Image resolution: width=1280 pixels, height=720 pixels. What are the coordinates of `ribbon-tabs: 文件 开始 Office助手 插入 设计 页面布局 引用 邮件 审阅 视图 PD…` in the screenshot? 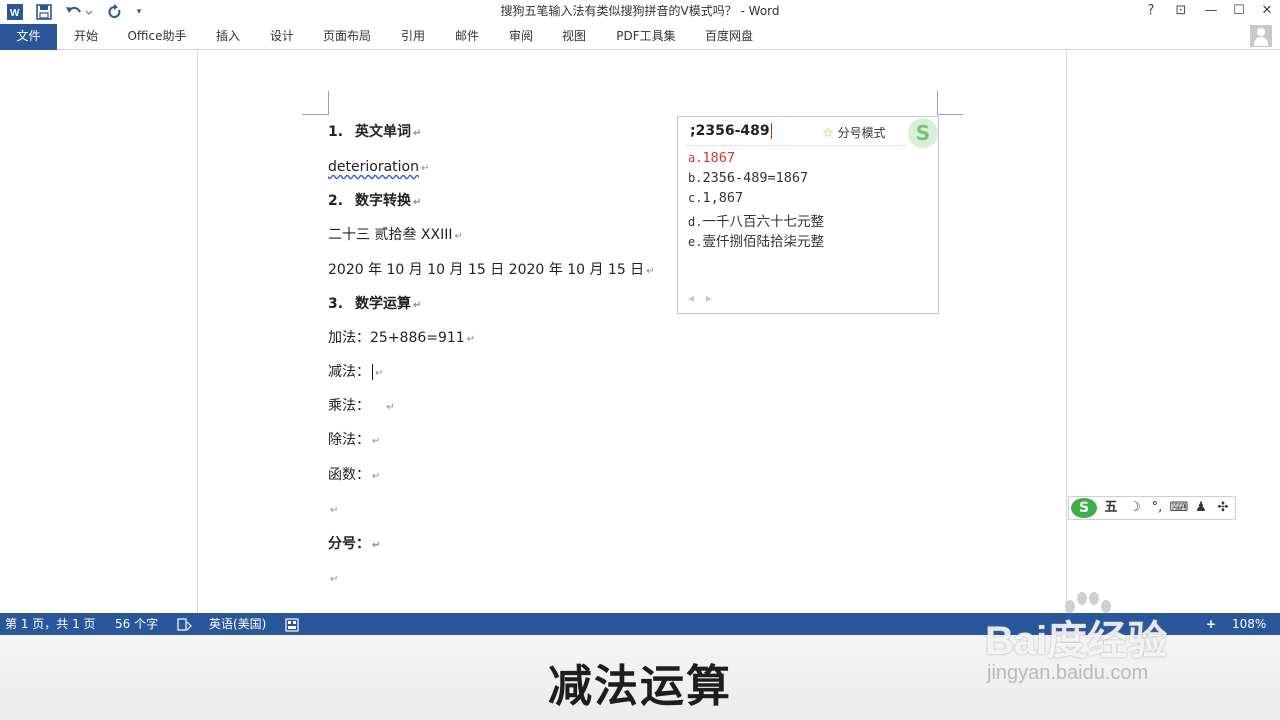 It's located at (640, 37).